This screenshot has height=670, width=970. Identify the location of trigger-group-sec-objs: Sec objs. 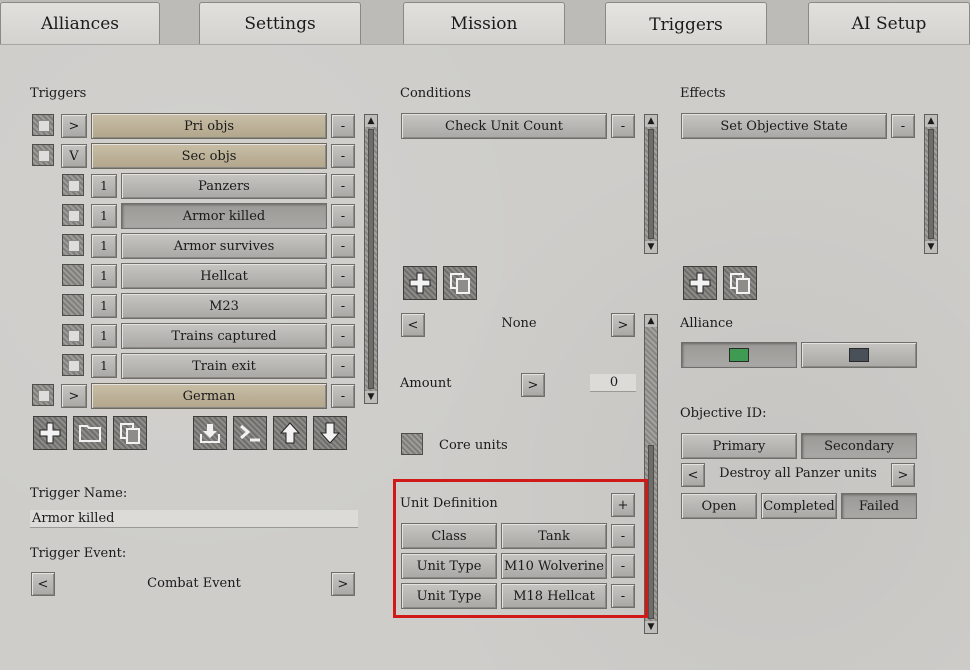
(209, 156).